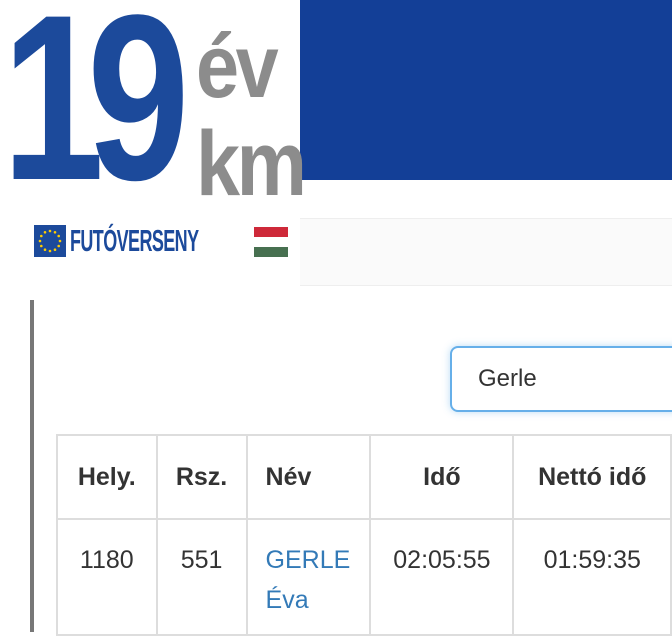 The height and width of the screenshot is (636, 672). I want to click on column-header-name: Név, so click(308, 477).